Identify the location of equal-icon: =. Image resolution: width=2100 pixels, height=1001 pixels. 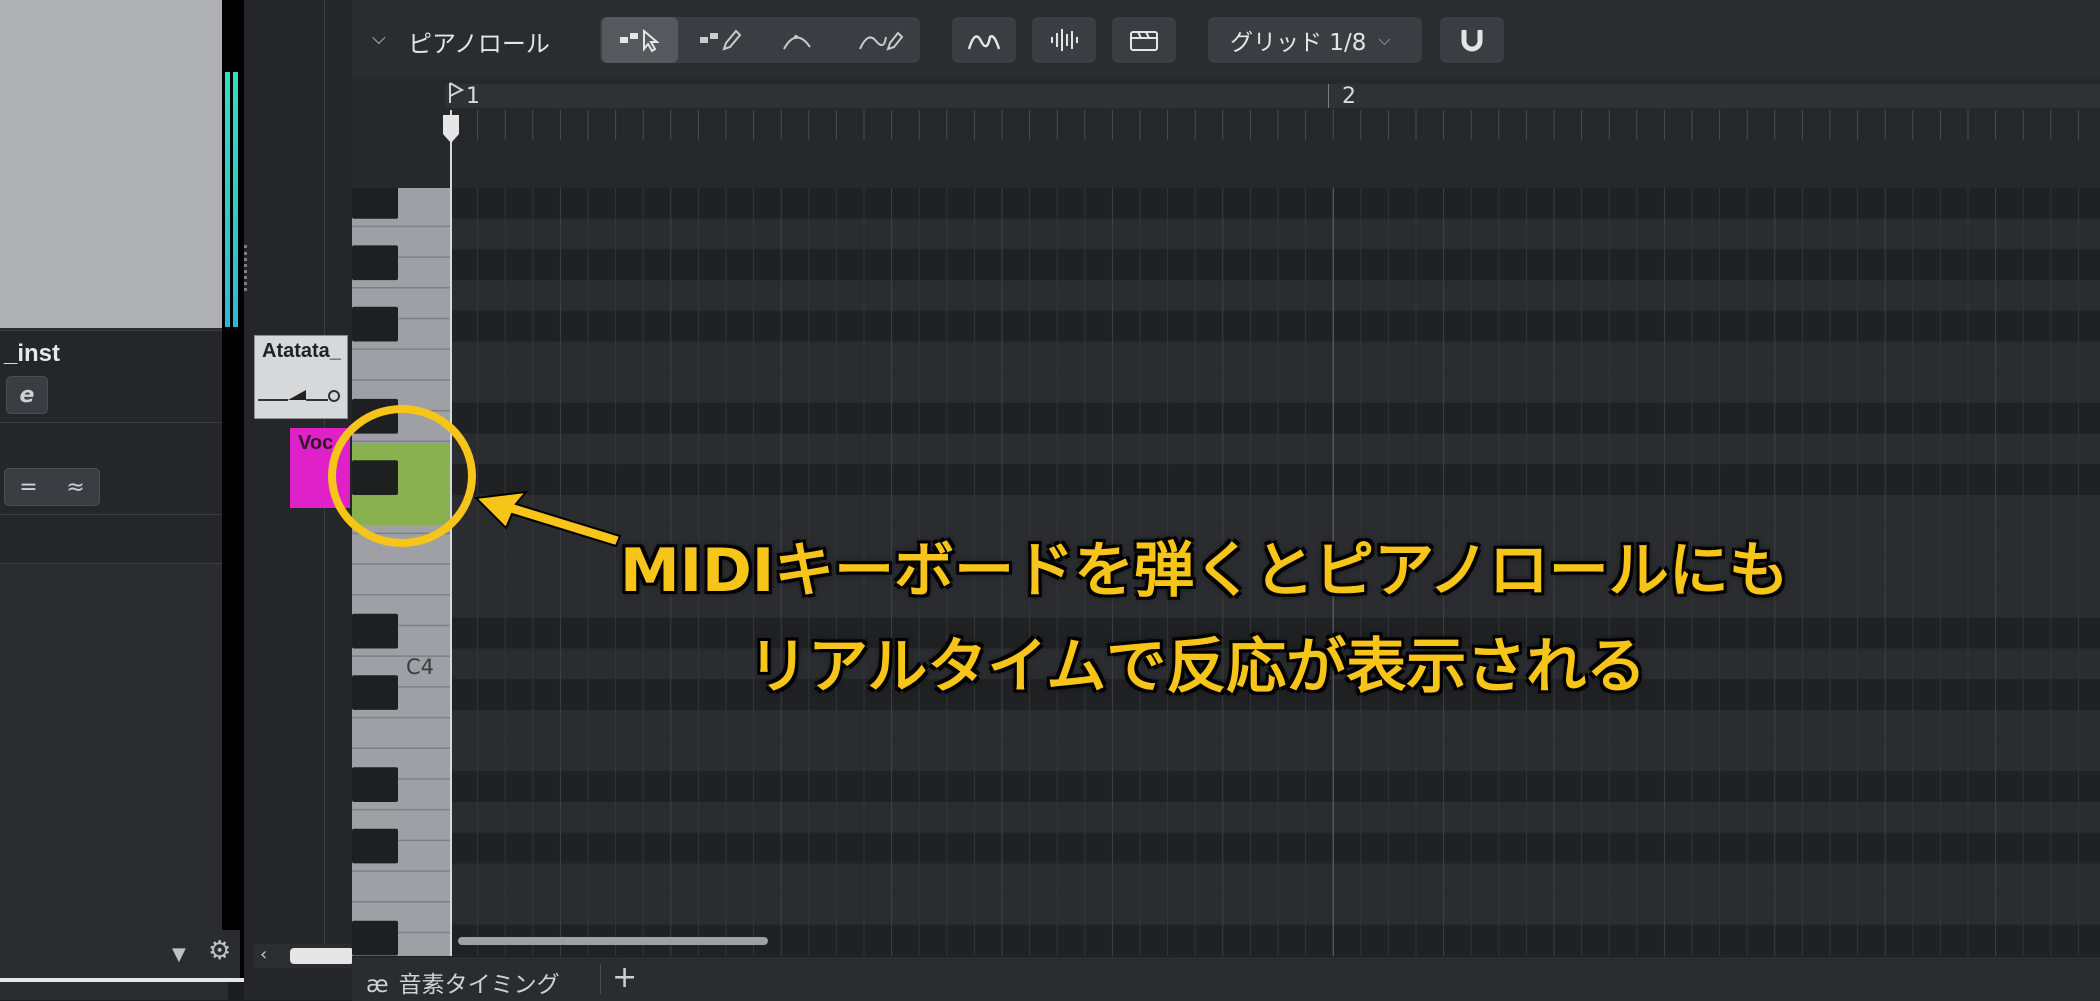
(28, 487).